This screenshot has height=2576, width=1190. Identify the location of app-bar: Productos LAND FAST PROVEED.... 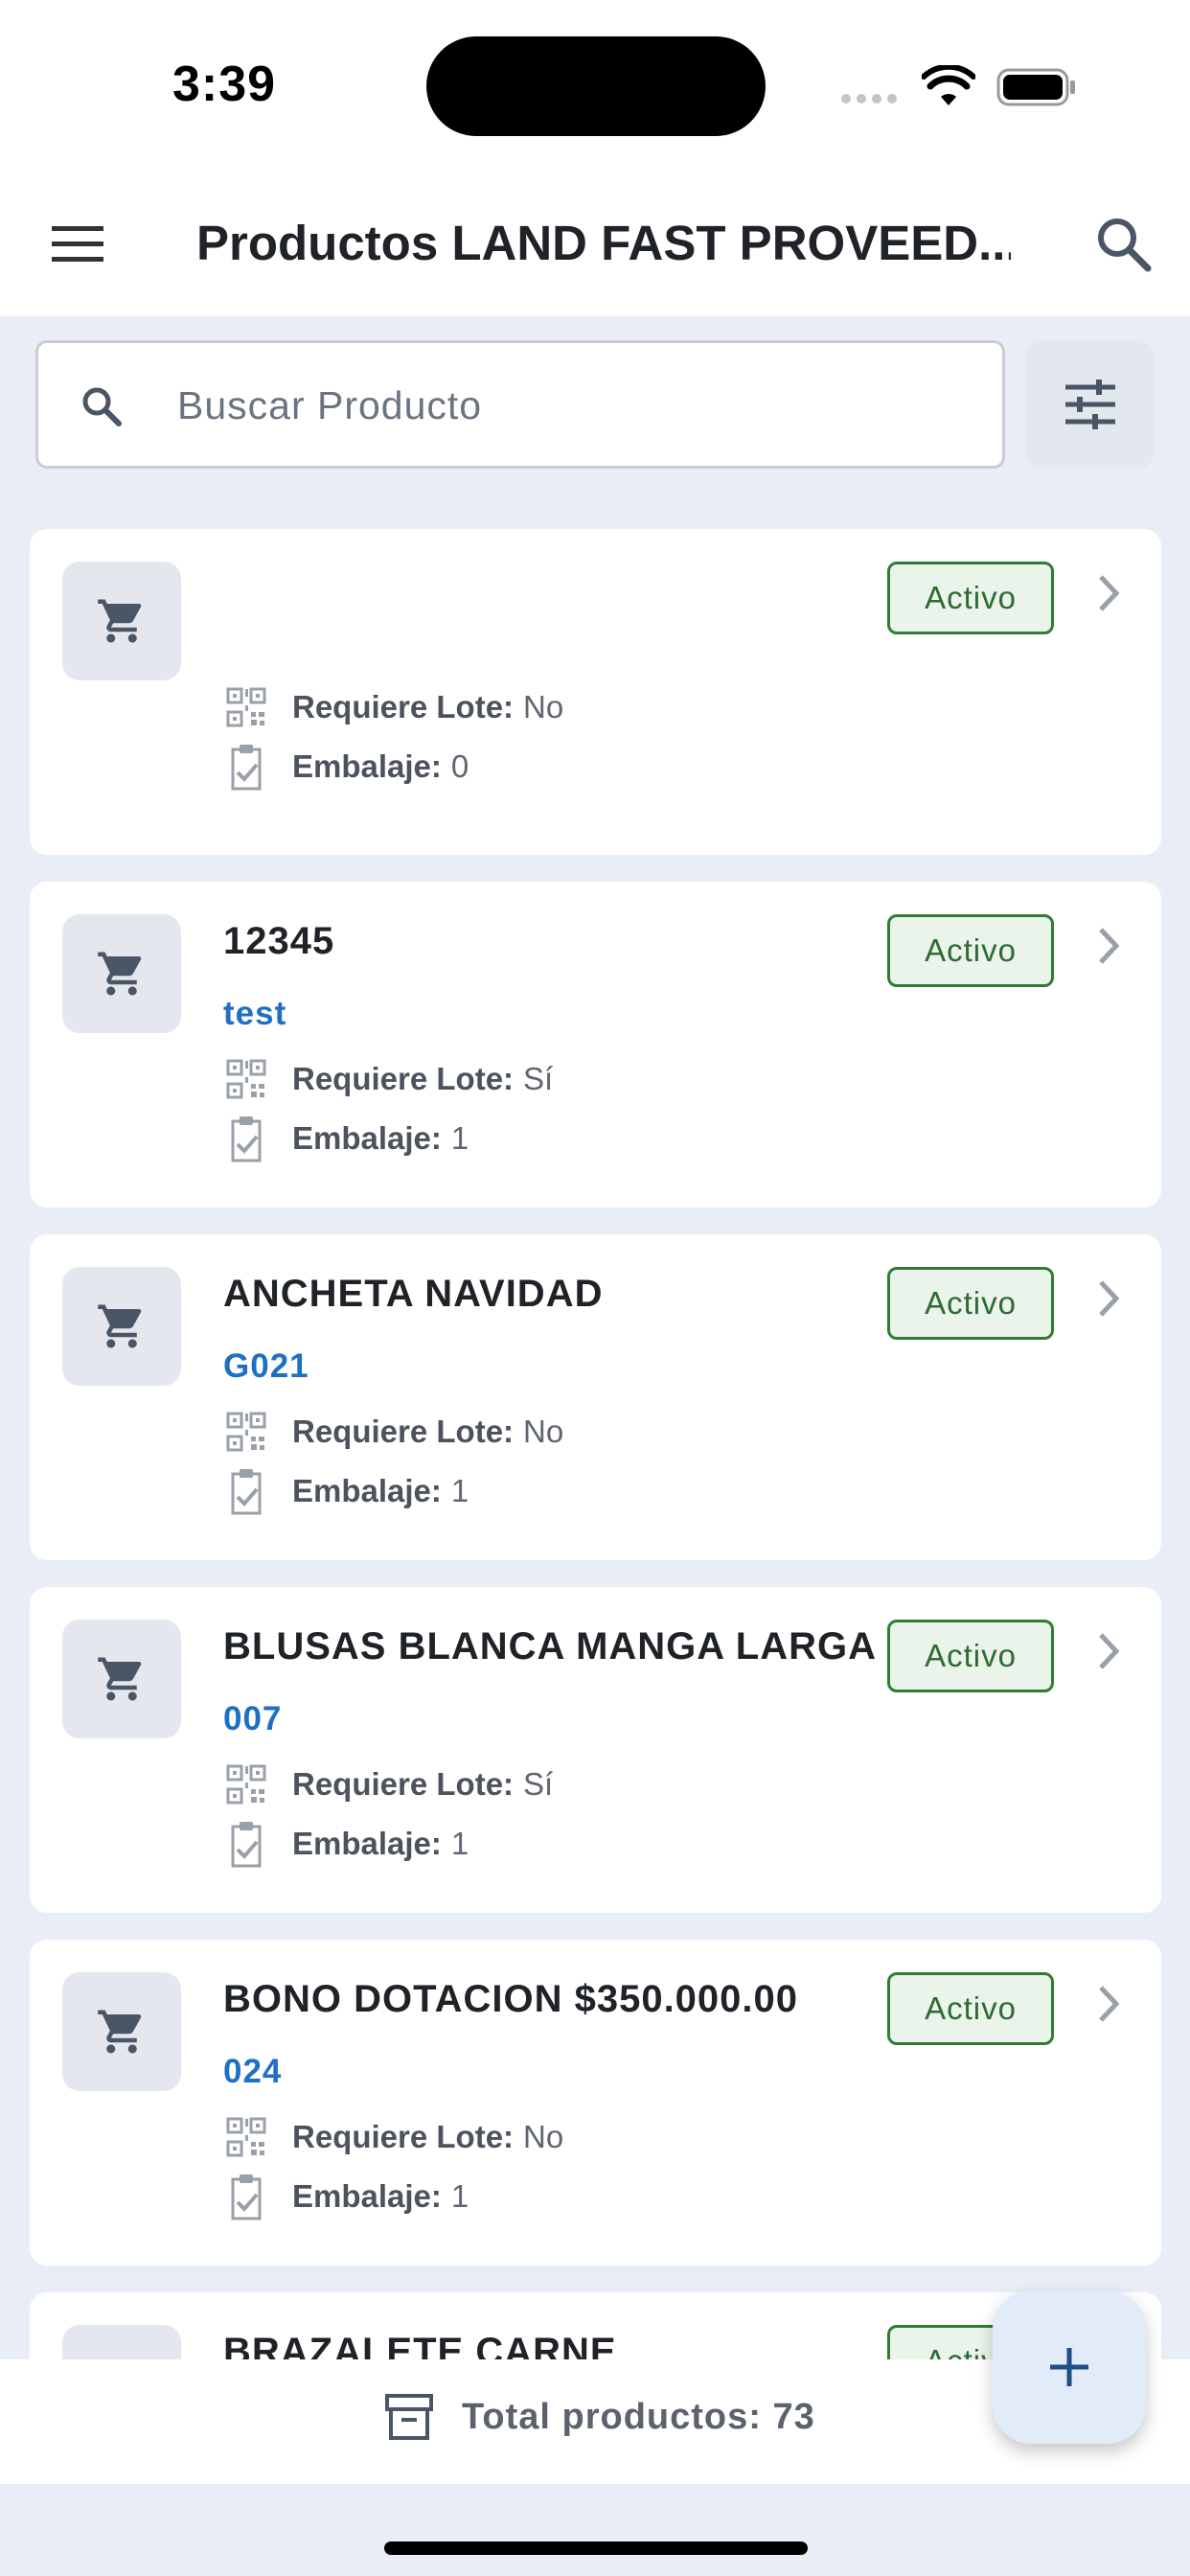
(595, 244).